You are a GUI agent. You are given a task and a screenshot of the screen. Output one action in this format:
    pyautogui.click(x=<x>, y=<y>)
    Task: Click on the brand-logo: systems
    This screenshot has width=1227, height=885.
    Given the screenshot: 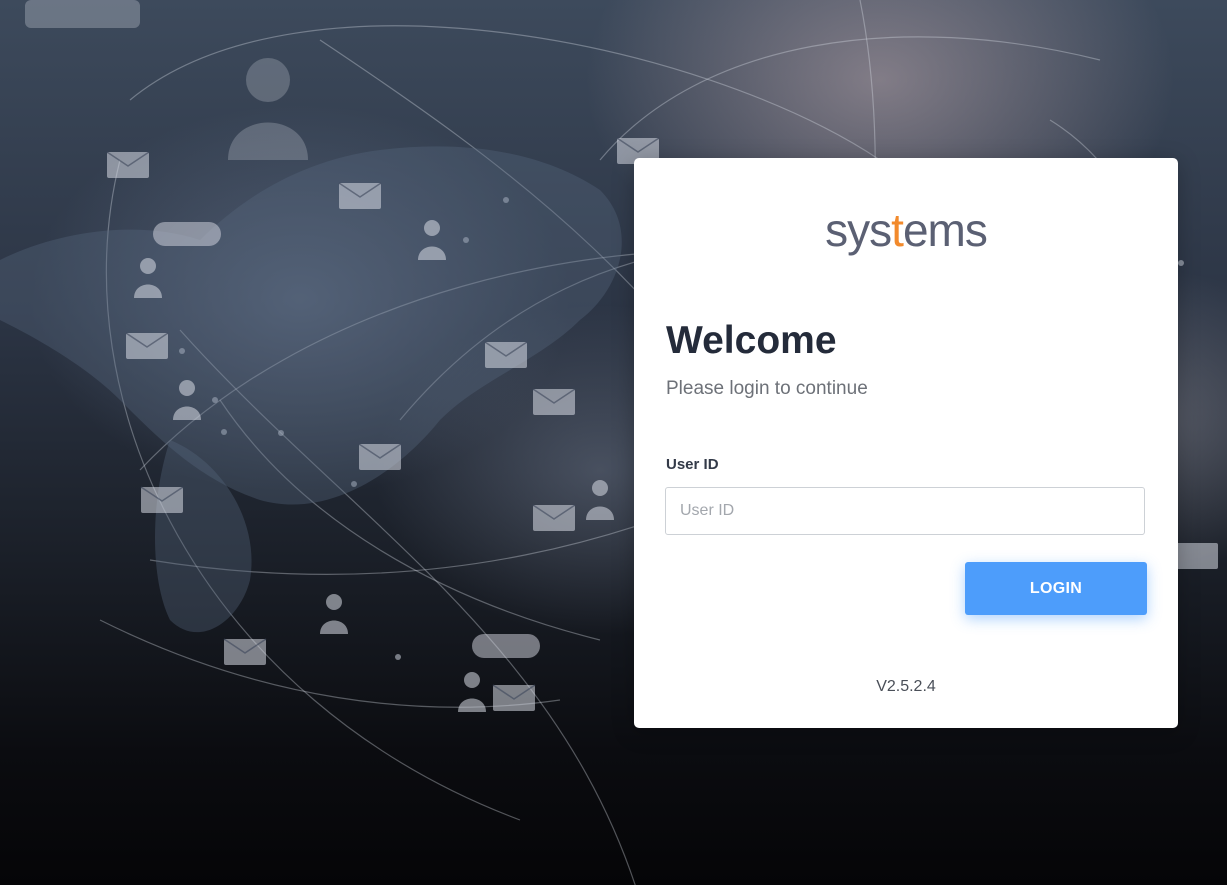 What is the action you would take?
    pyautogui.click(x=906, y=230)
    